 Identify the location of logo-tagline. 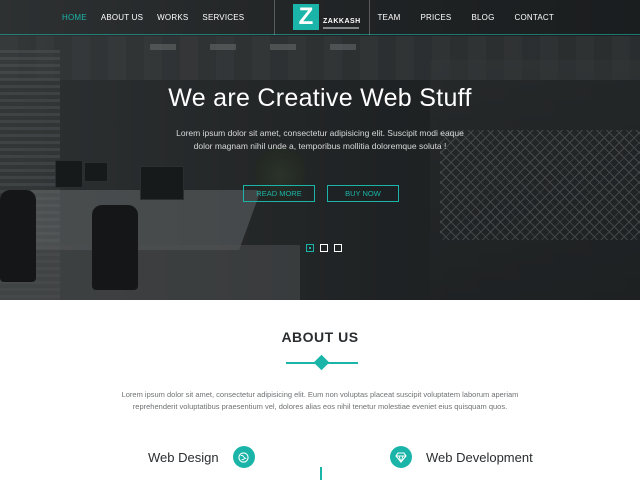
(341, 28).